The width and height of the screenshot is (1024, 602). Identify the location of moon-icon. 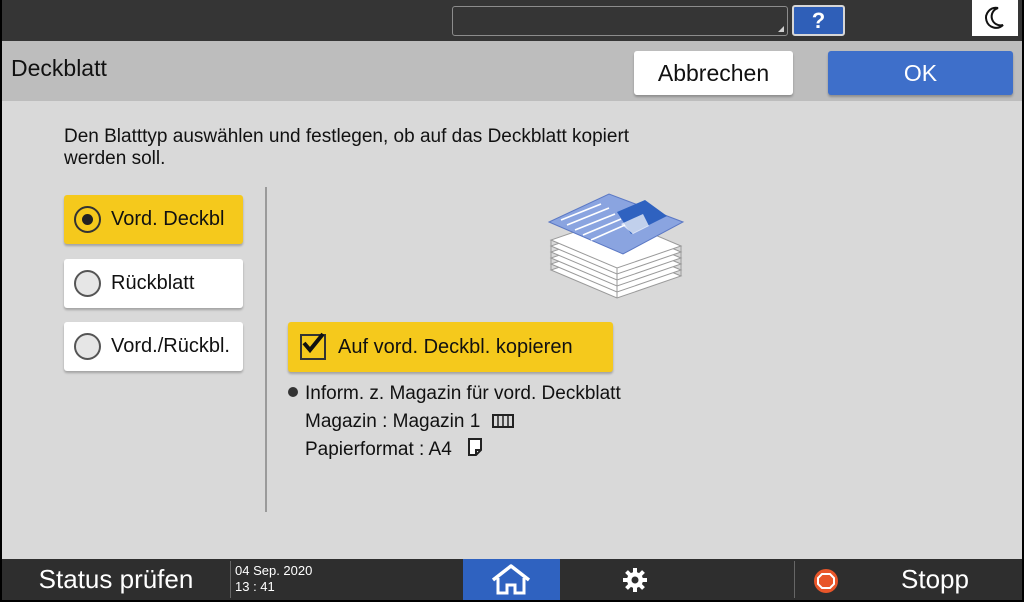
(994, 17).